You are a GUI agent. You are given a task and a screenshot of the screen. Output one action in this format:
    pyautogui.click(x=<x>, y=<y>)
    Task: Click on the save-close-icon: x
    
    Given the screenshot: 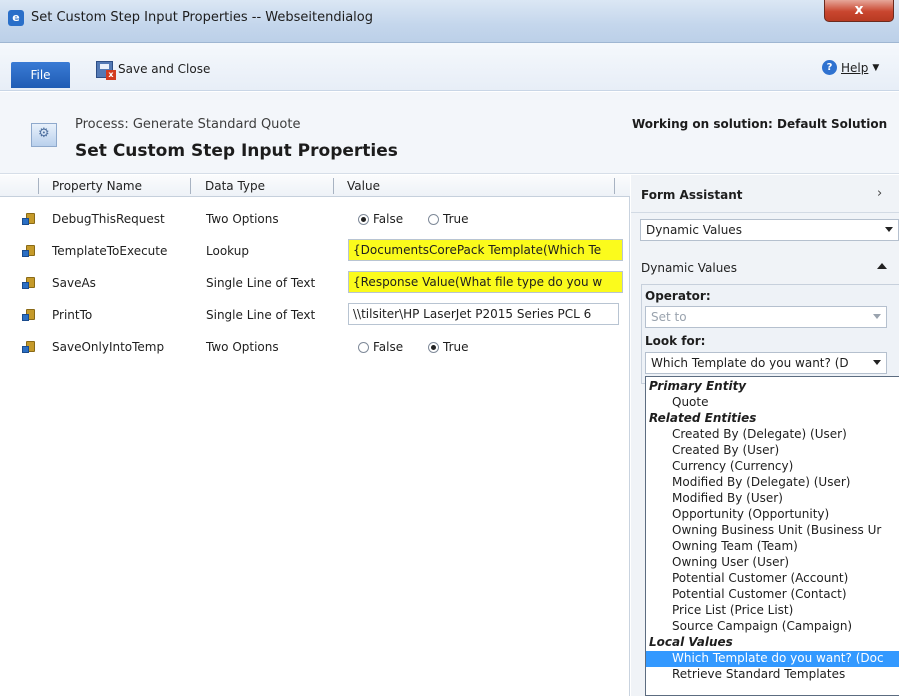 What is the action you would take?
    pyautogui.click(x=106, y=70)
    